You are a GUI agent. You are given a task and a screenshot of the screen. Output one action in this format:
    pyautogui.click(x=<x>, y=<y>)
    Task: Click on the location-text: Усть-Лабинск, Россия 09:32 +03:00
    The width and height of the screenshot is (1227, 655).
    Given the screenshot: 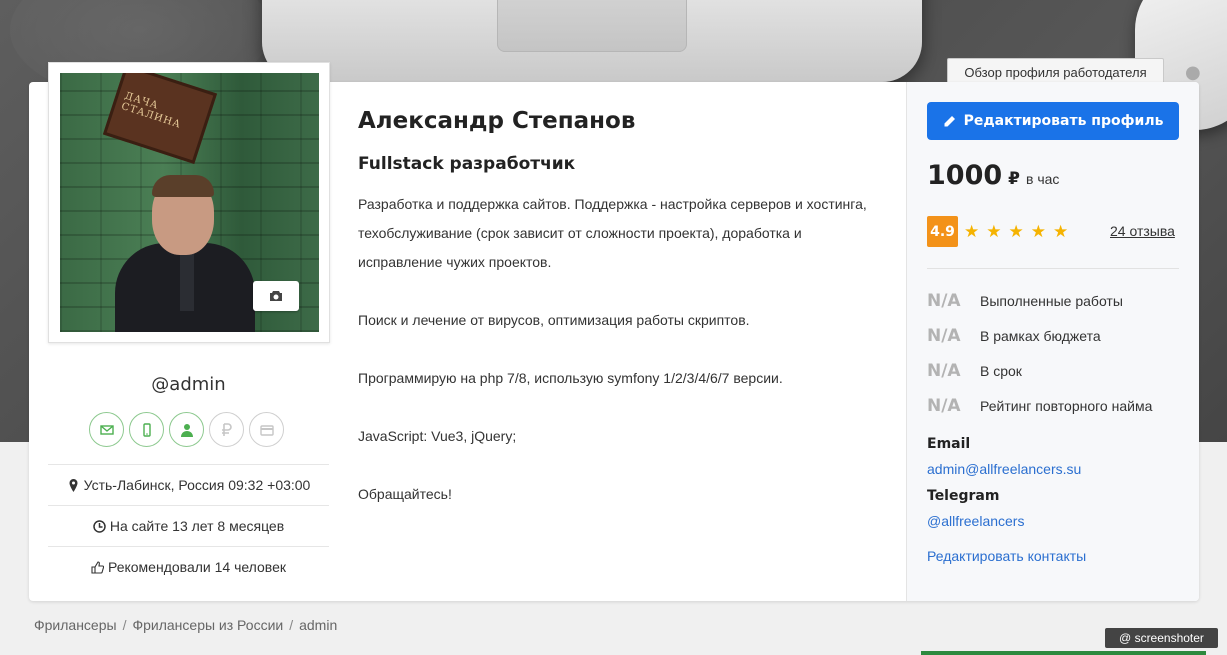 What is the action you would take?
    pyautogui.click(x=197, y=485)
    